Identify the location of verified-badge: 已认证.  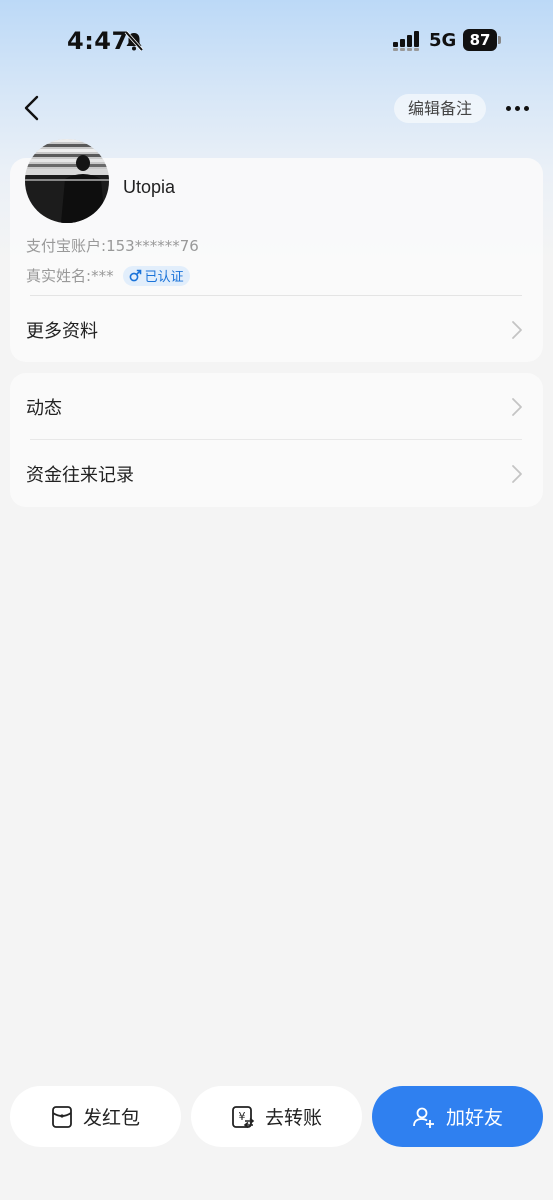
(156, 275).